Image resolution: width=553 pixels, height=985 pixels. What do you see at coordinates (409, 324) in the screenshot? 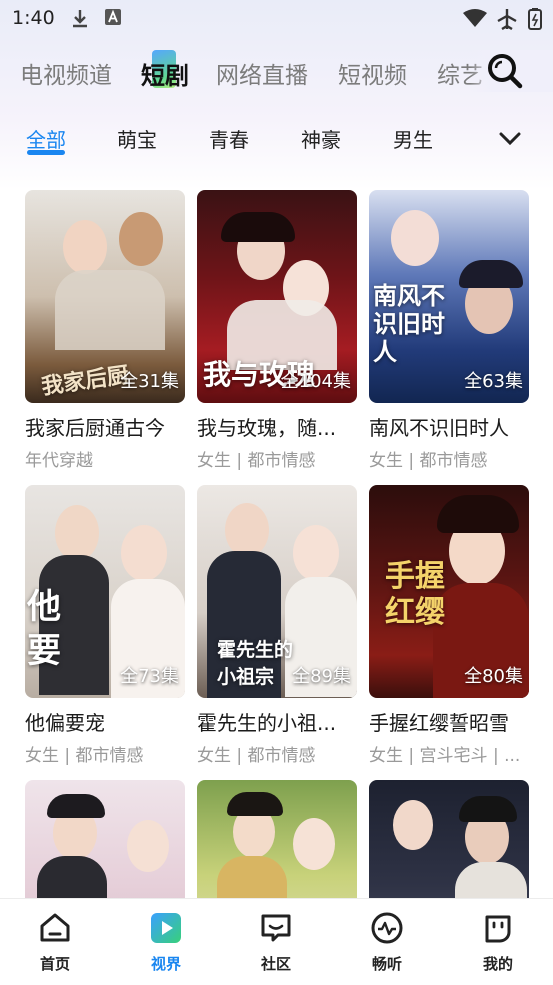
I see `poster-title-art: 南风不识旧时人` at bounding box center [409, 324].